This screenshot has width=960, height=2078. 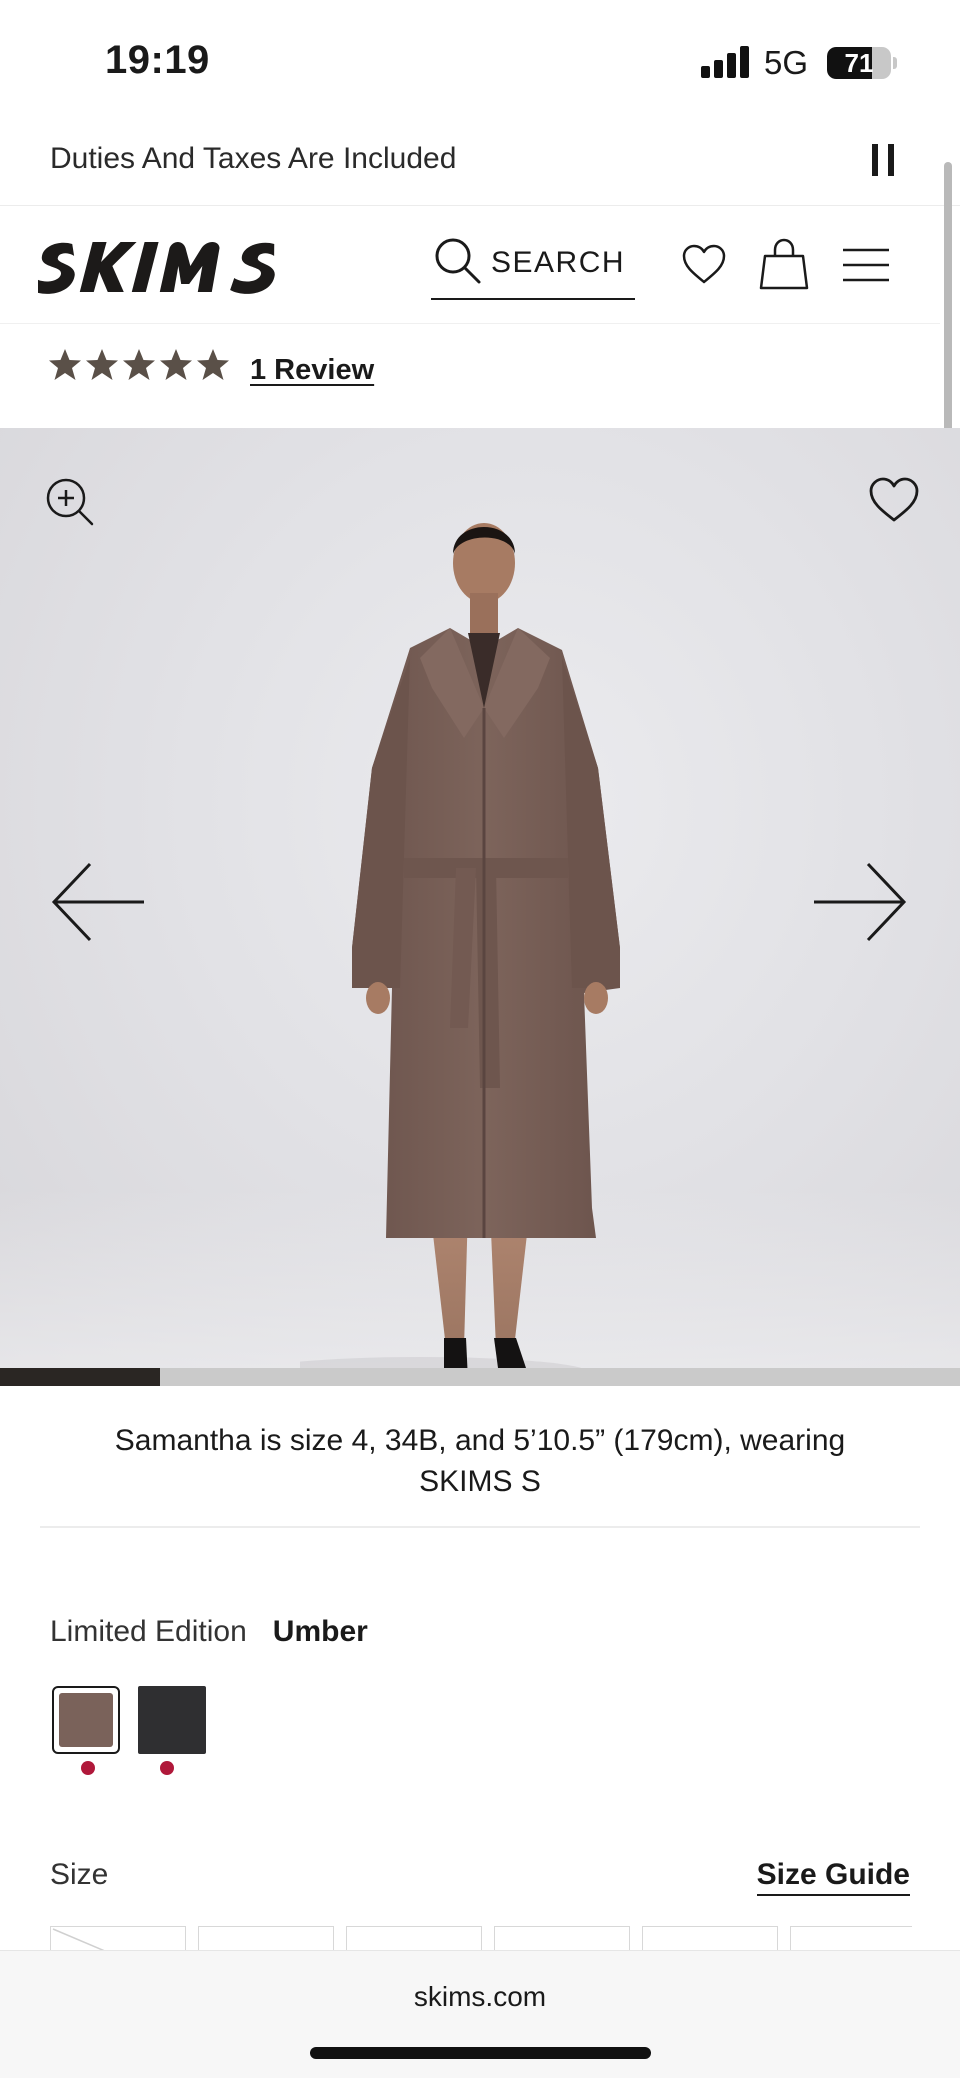 What do you see at coordinates (480, 1481) in the screenshot?
I see `model-info-line2: SKIMS S` at bounding box center [480, 1481].